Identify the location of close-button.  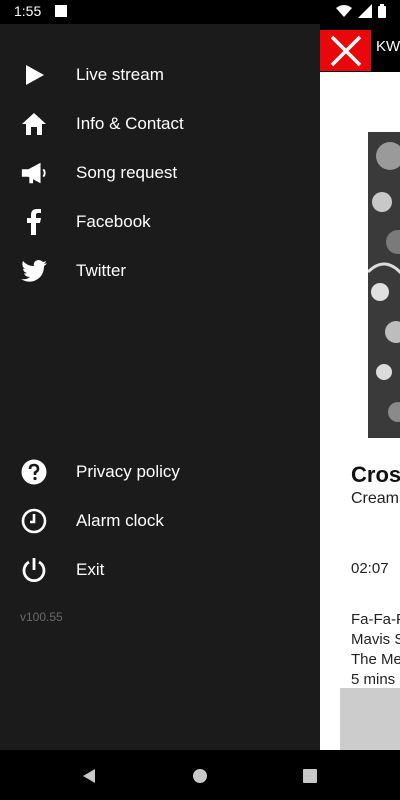
(345, 50).